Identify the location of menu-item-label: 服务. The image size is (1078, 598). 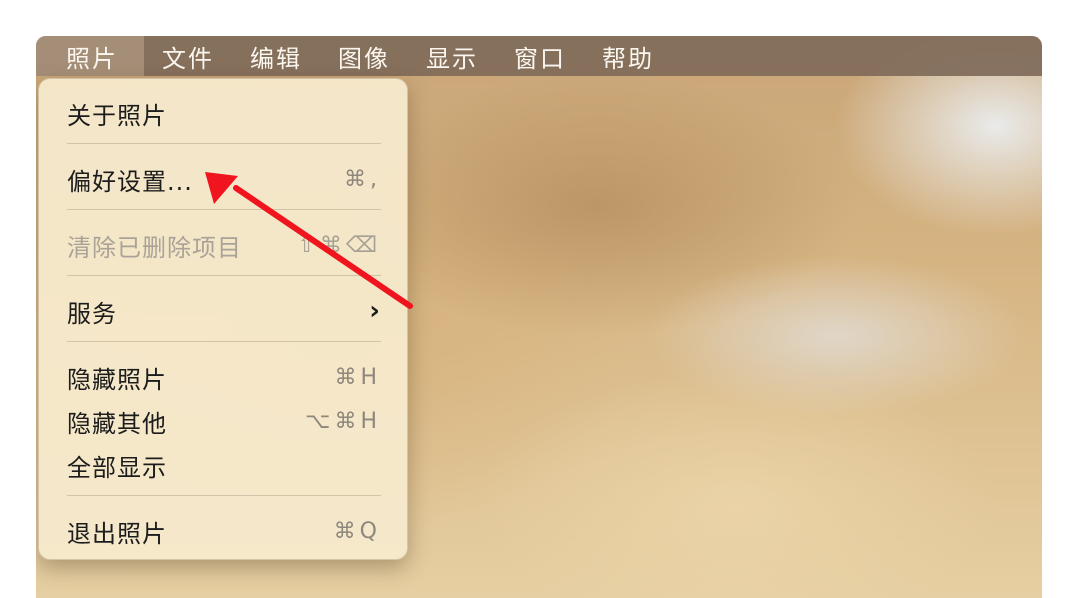
(92, 313).